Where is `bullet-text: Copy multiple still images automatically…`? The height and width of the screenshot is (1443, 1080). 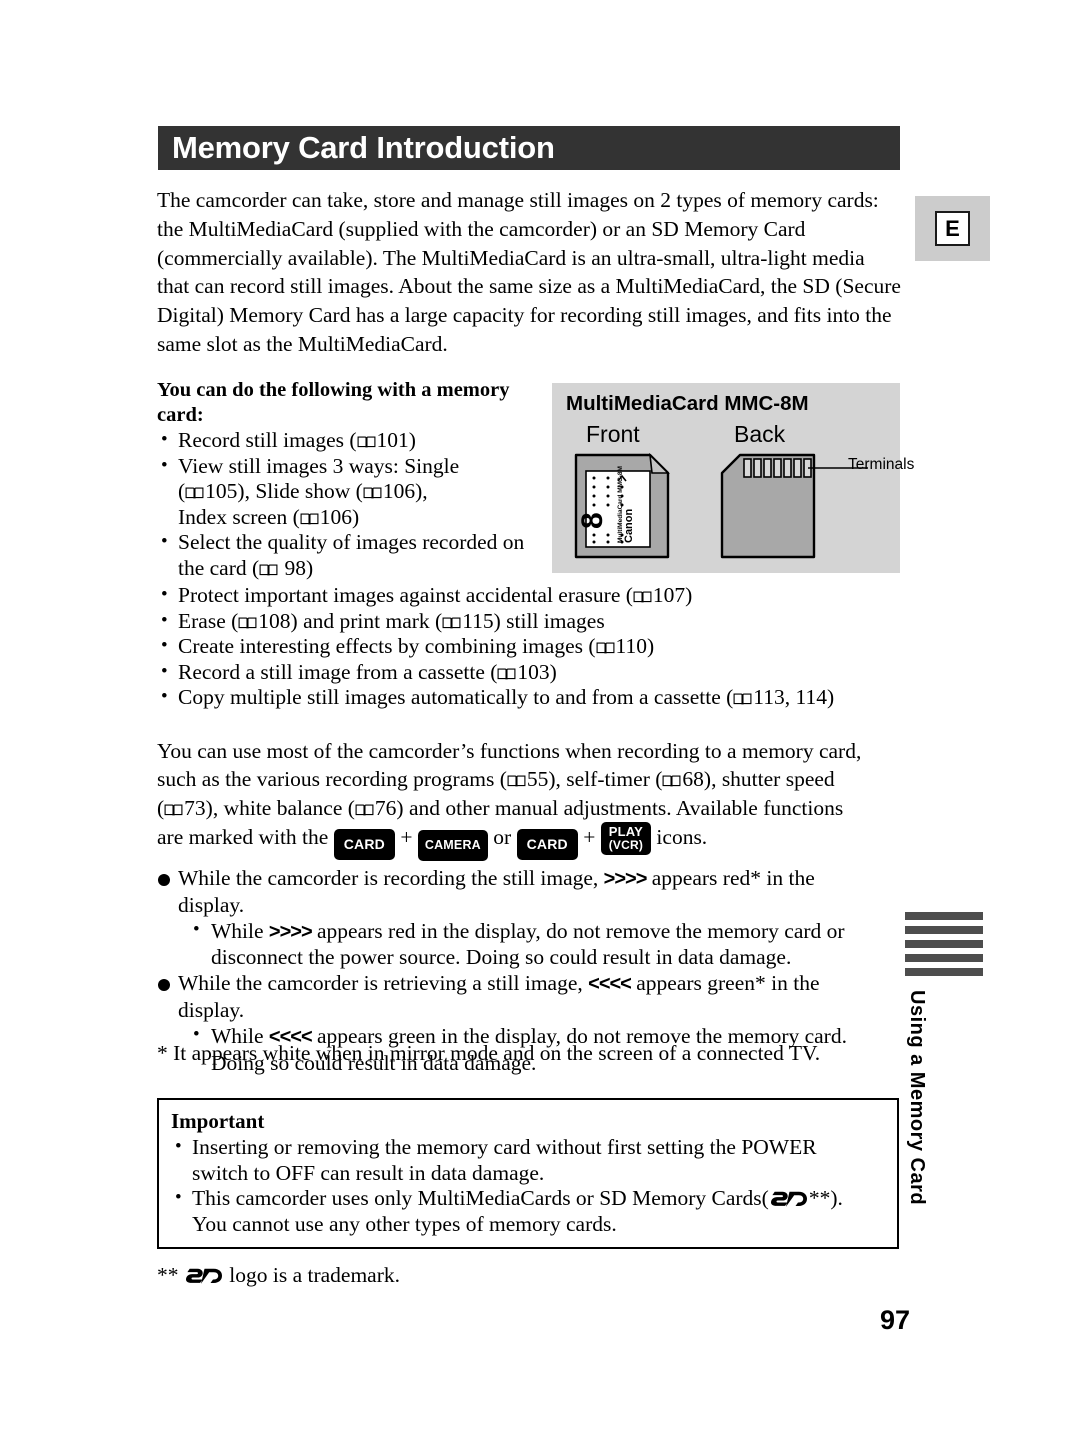
bullet-text: Copy multiple still images automatically… is located at coordinates (456, 697).